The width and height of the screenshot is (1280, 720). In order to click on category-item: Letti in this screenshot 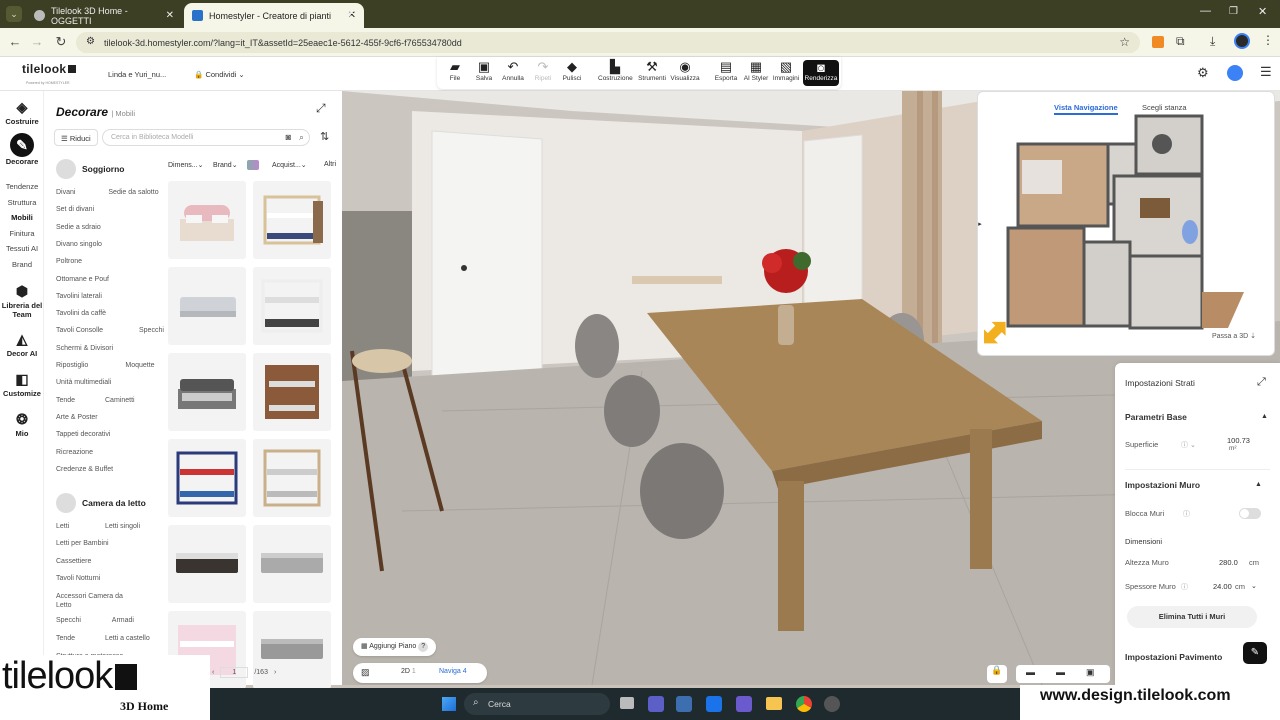, I will do `click(62, 526)`.